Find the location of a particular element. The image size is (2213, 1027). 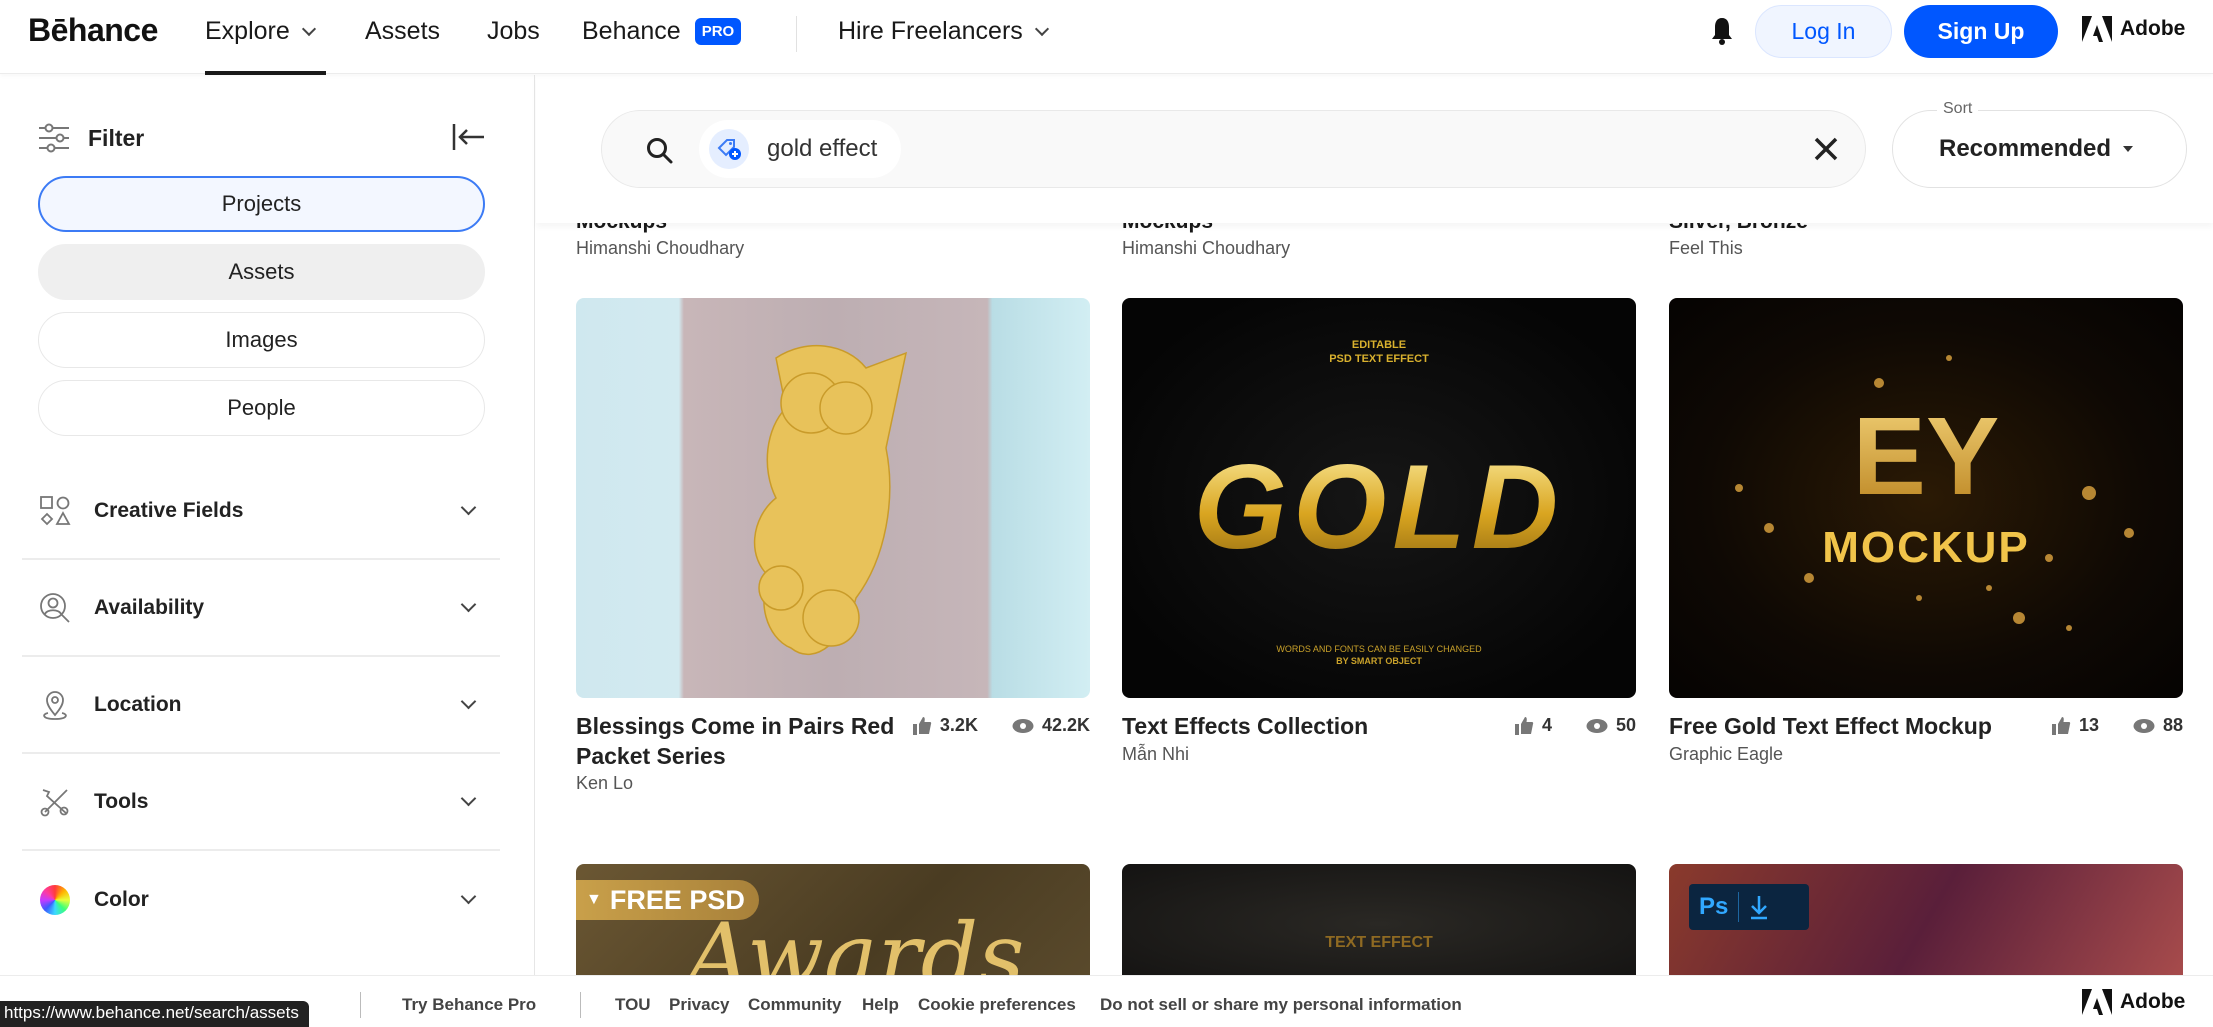

project-title: Free Gold Text Effect Mockup is located at coordinates (1830, 726).